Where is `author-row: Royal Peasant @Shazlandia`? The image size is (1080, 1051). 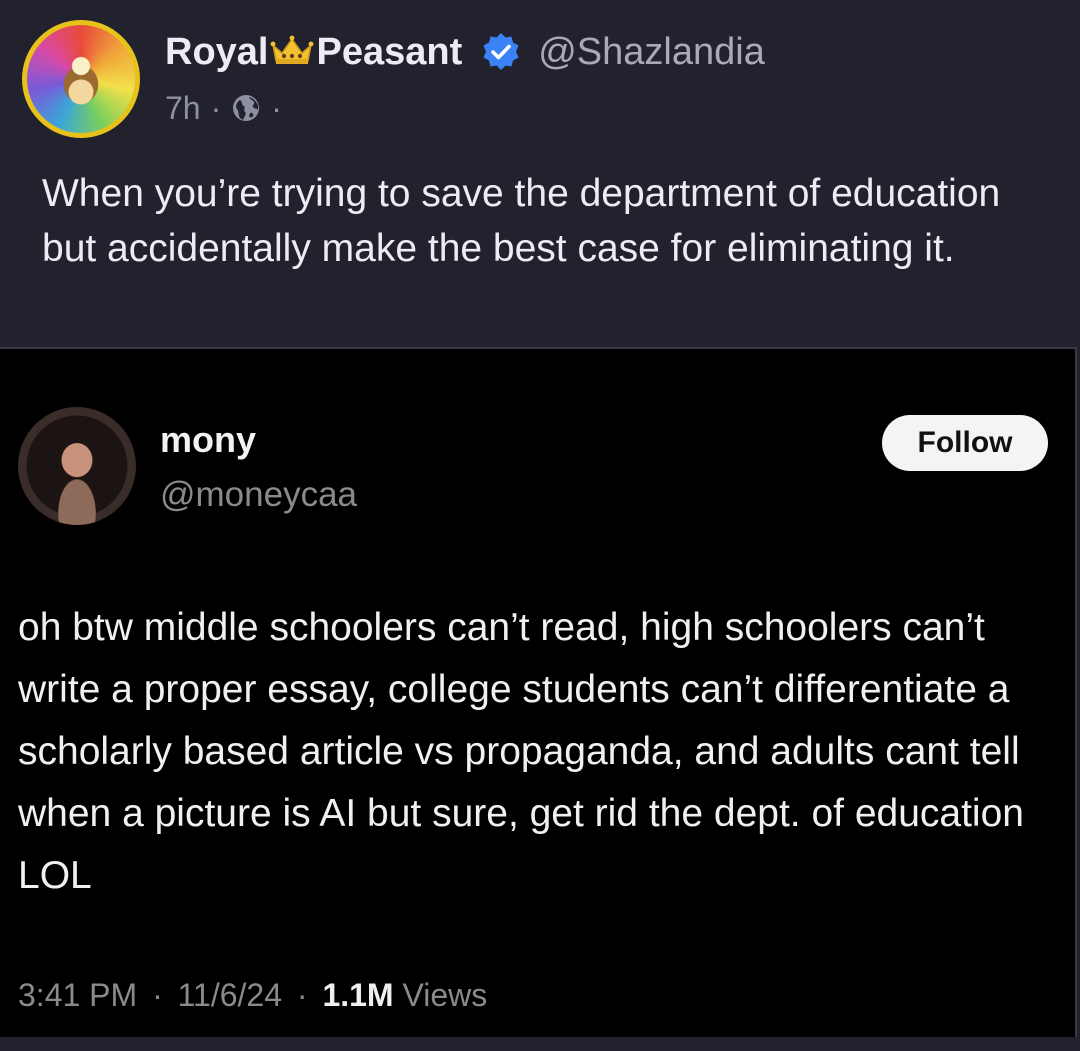
author-row: Royal Peasant @Shazlandia is located at coordinates (465, 52).